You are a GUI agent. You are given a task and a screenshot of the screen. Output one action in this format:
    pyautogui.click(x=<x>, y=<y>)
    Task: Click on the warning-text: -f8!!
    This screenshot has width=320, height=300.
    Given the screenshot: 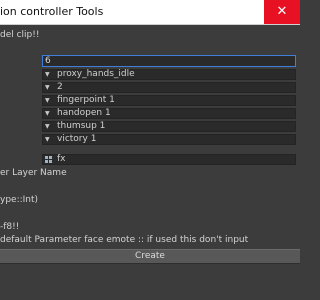 What is the action you would take?
    pyautogui.click(x=10, y=227)
    